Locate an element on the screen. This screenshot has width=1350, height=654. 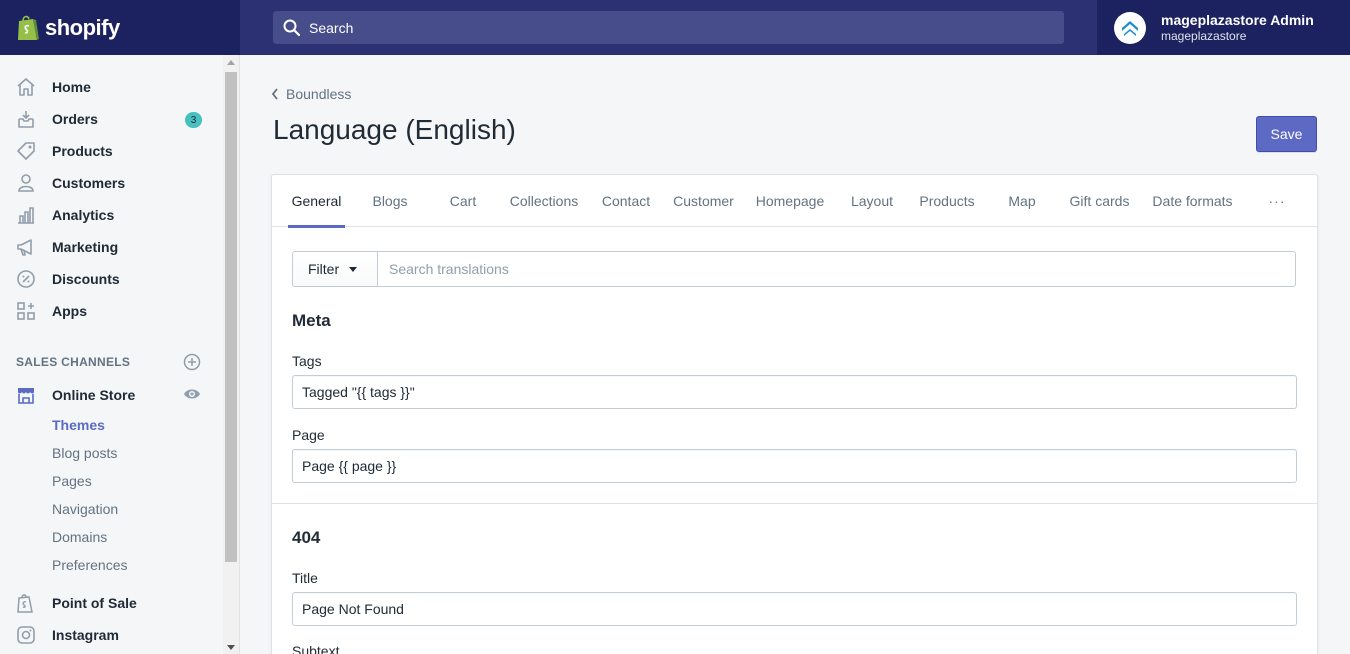
sidebar-item-point-of-sale: Point of Sale is located at coordinates (111, 603).